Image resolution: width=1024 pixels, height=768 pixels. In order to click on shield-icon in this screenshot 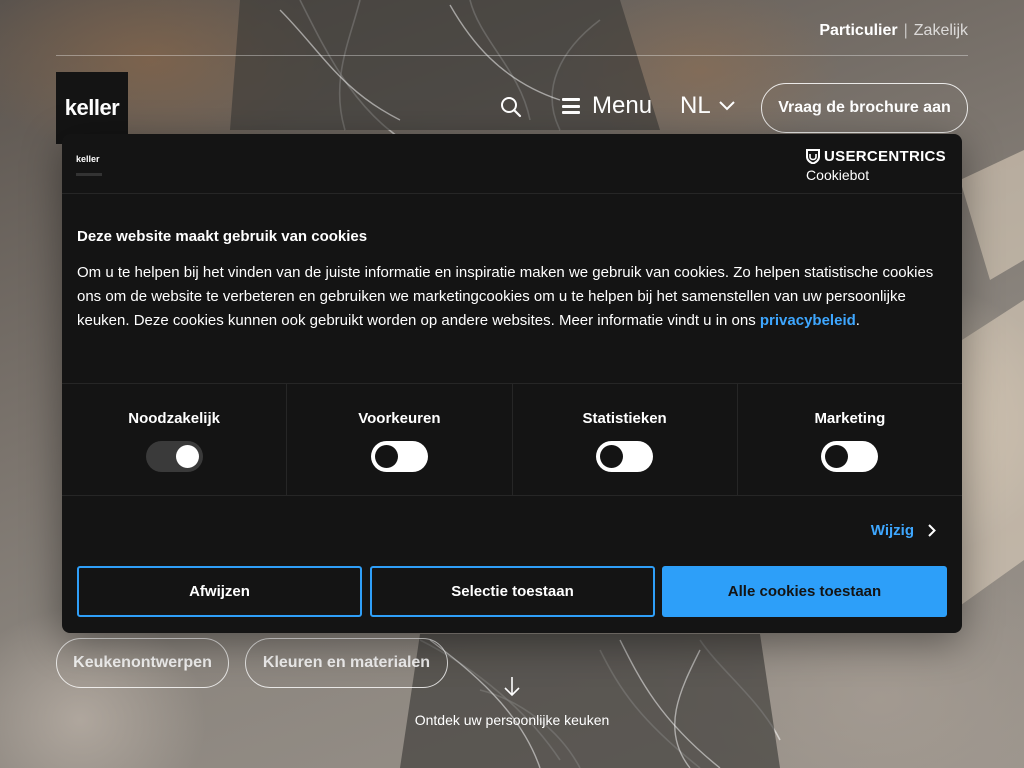, I will do `click(813, 156)`.